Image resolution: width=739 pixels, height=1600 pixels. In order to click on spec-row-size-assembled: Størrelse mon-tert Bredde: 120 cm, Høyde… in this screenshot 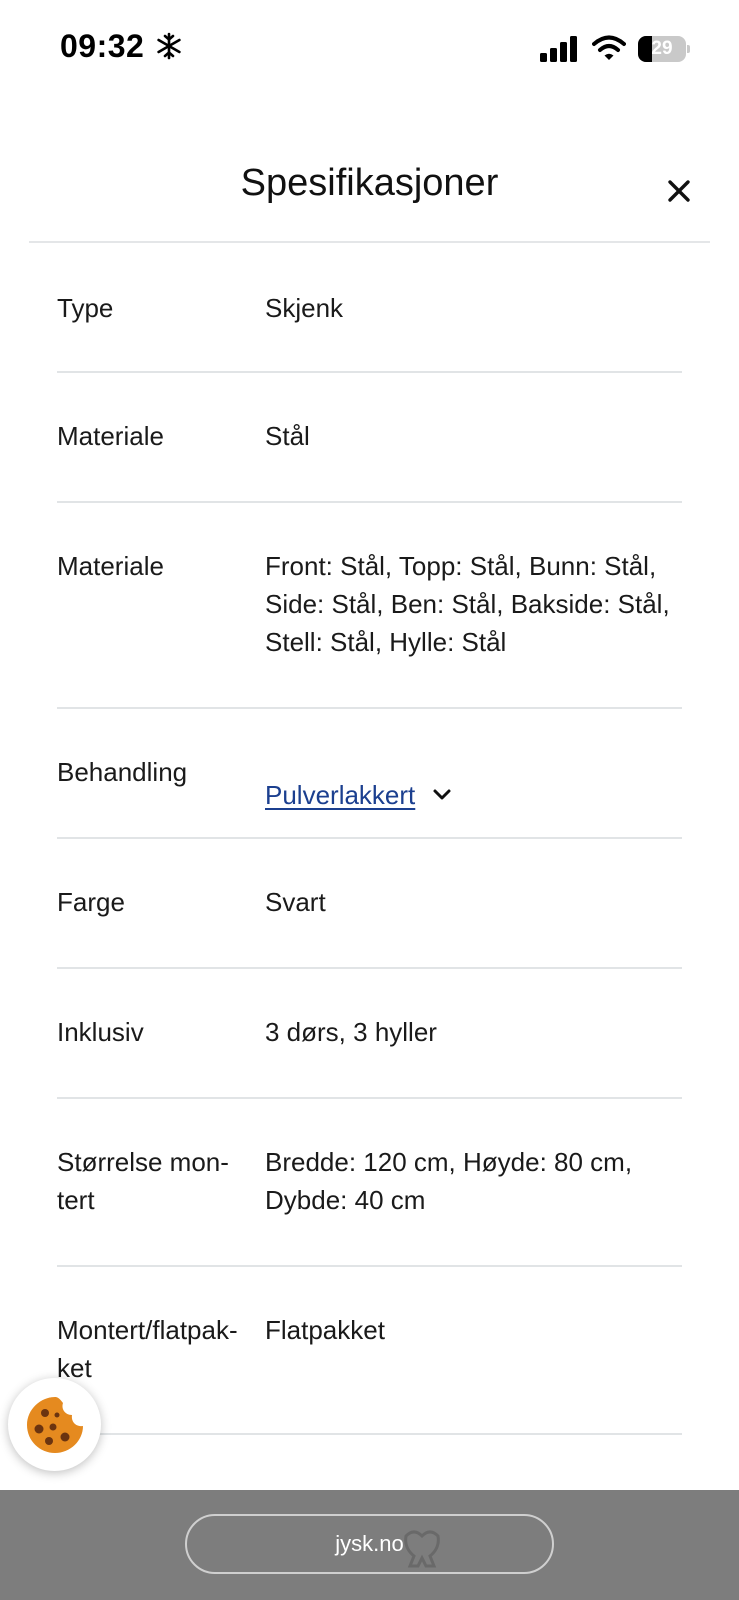, I will do `click(369, 1183)`.